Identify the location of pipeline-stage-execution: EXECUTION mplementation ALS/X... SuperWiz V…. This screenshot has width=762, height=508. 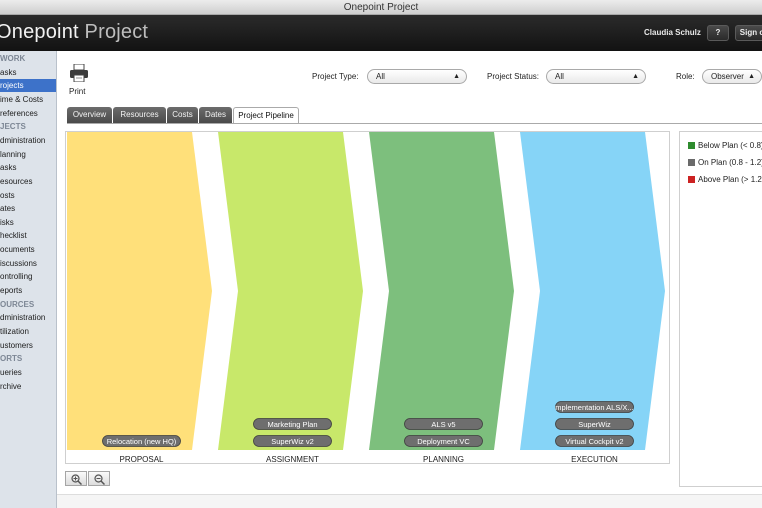
(592, 298).